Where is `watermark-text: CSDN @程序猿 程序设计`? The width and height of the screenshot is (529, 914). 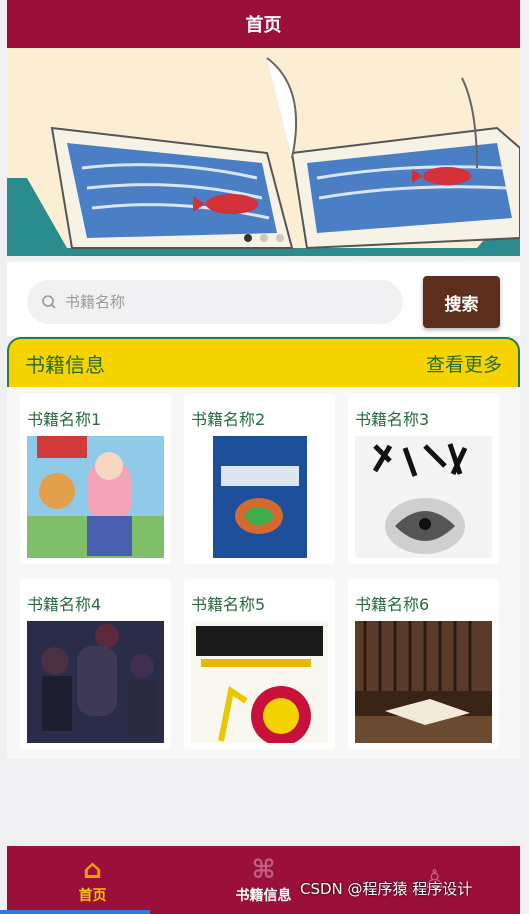
watermark-text: CSDN @程序猿 程序设计 is located at coordinates (386, 889).